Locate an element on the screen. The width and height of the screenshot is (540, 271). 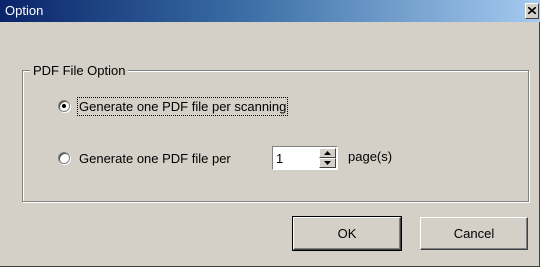
close-icon is located at coordinates (532, 10).